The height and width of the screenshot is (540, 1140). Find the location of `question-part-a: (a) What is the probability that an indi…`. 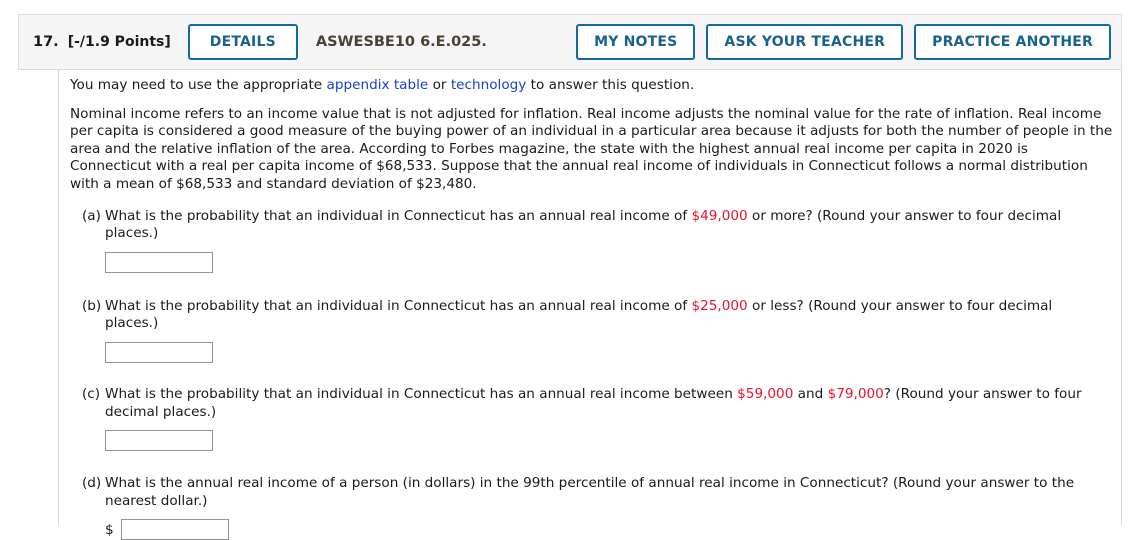

question-part-a: (a) What is the probability that an indi… is located at coordinates (595, 240).